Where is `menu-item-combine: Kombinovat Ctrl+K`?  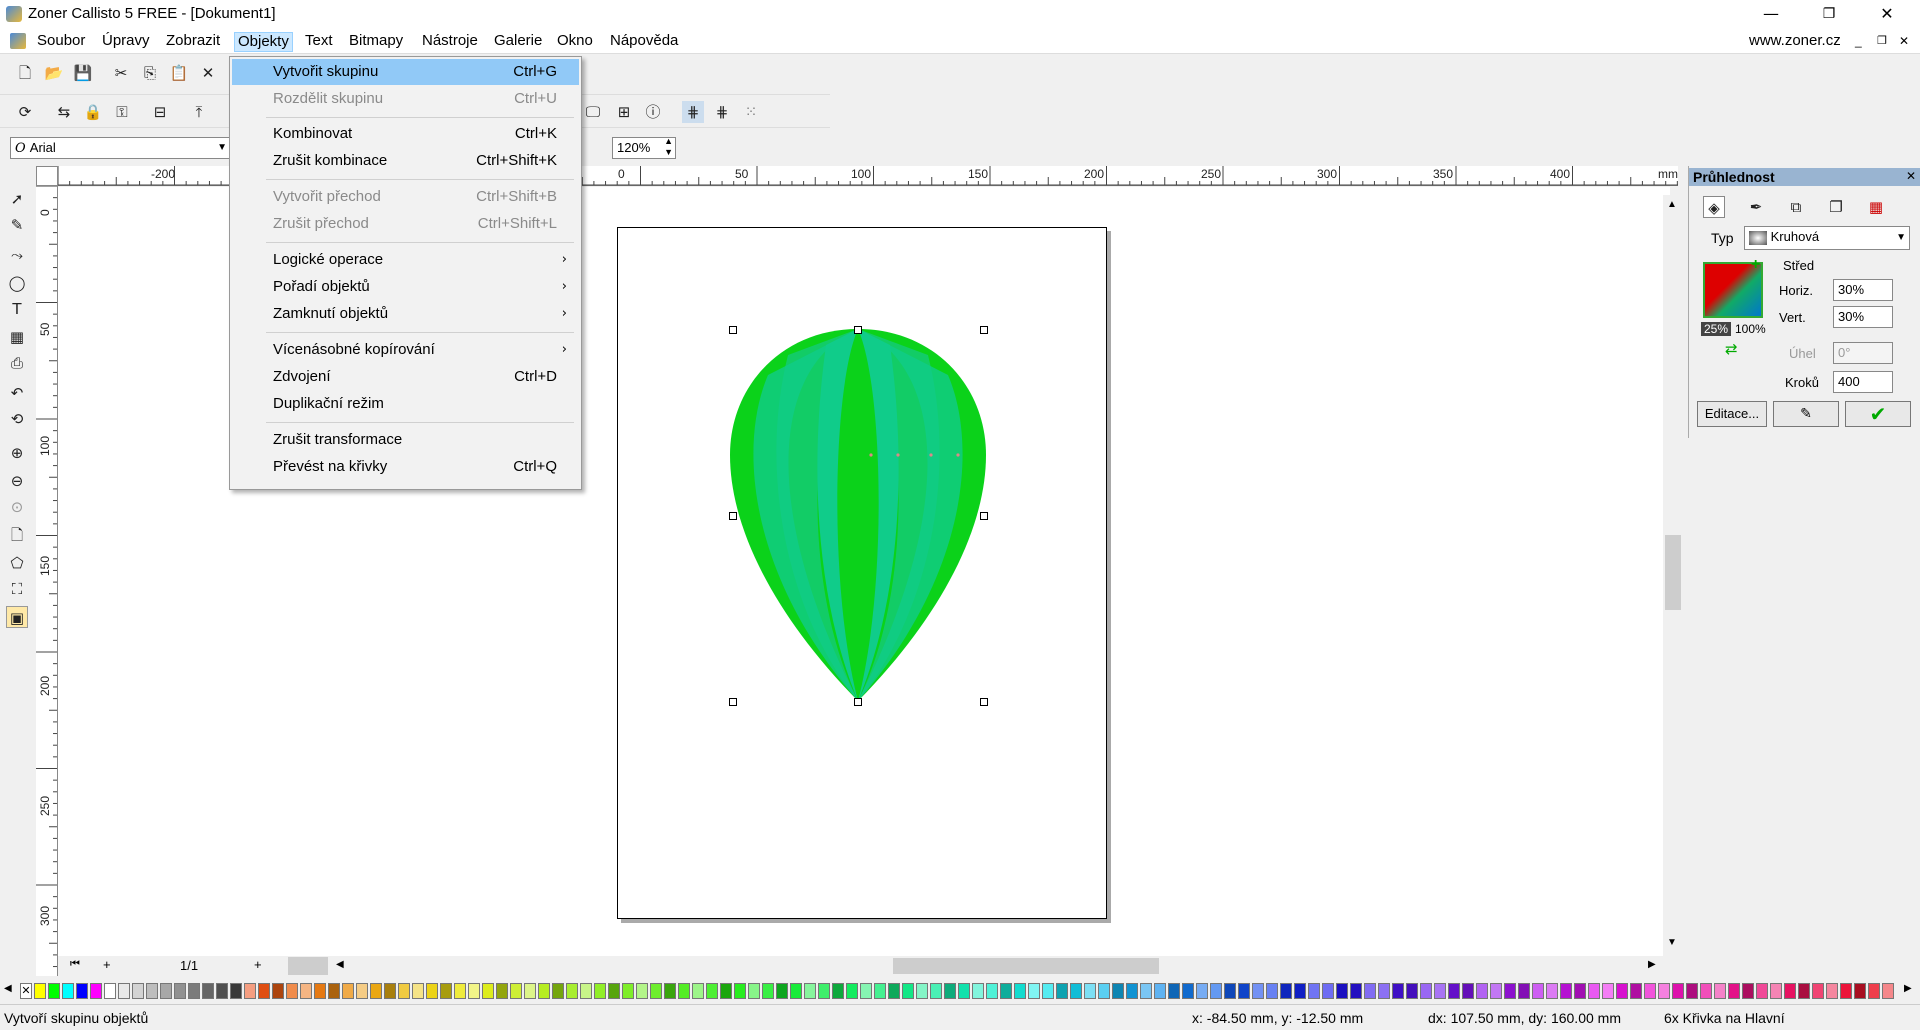 menu-item-combine: Kombinovat Ctrl+K is located at coordinates (405, 134).